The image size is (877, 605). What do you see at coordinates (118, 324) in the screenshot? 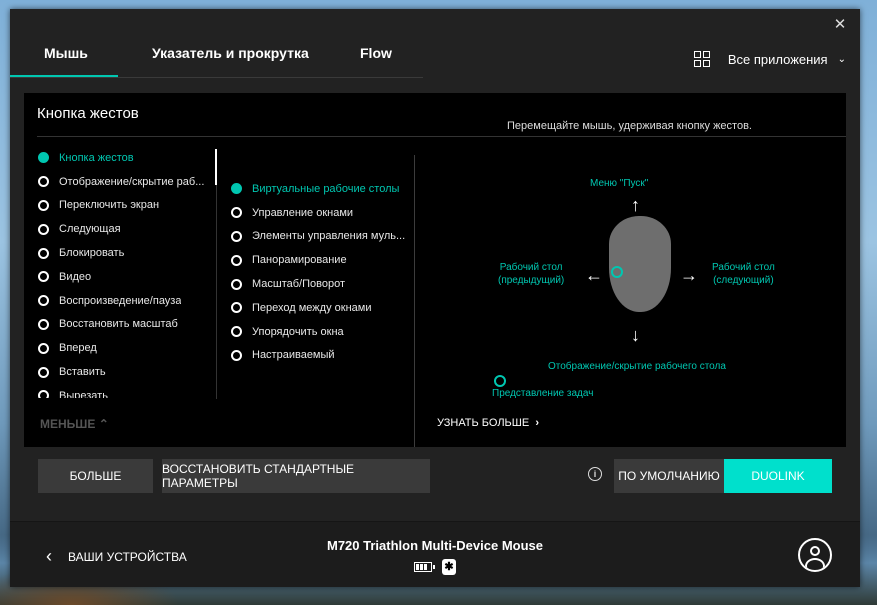
I see `list-item-label: Восстановить масштаб` at bounding box center [118, 324].